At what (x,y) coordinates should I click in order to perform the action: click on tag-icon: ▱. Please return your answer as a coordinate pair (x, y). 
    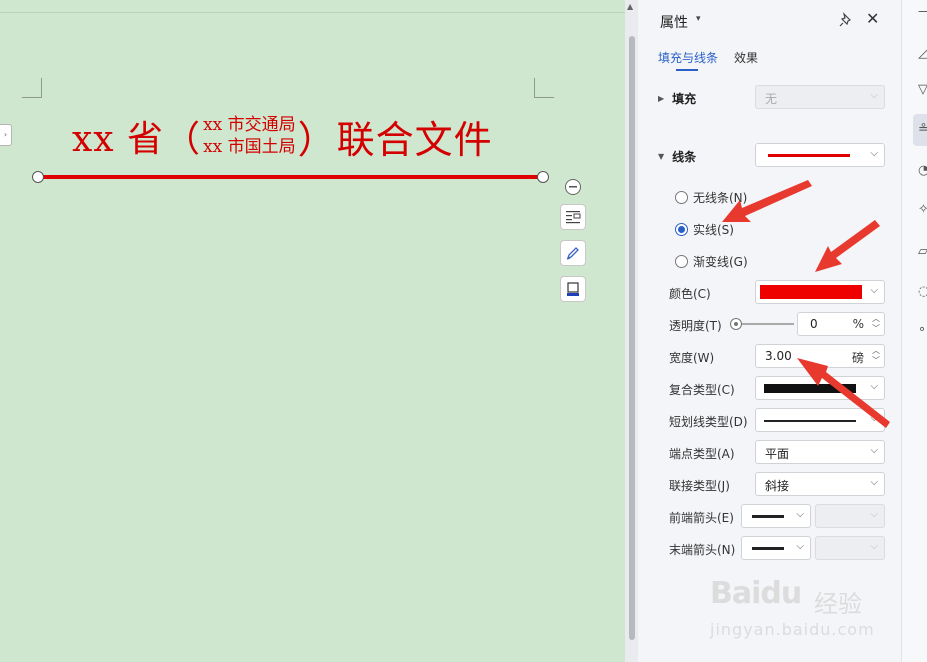
    Looking at the image, I should click on (922, 251).